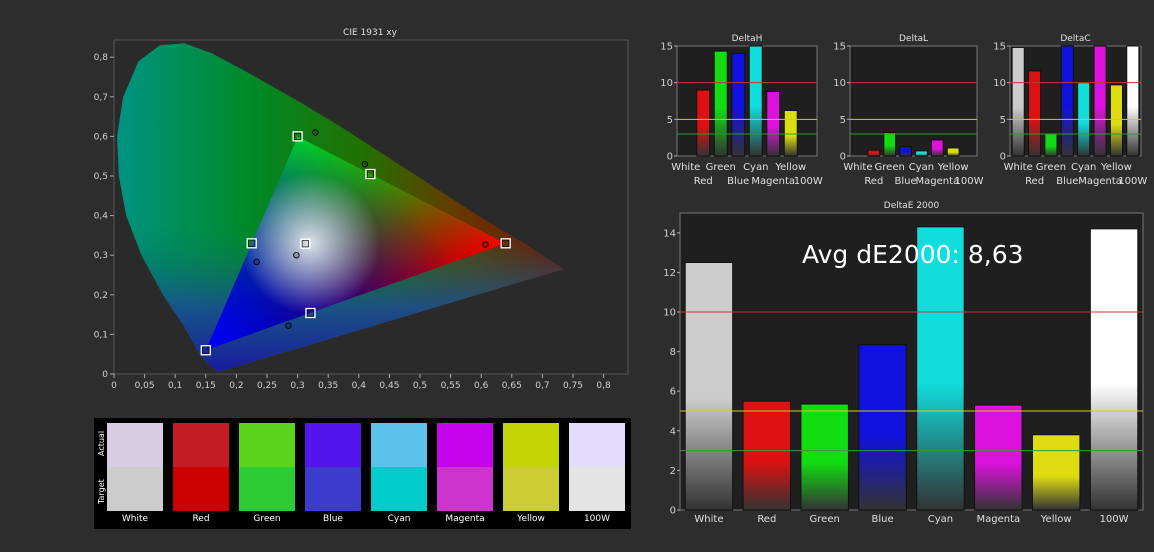 The image size is (1154, 552). I want to click on cie-x-tick-label: 0,4, so click(359, 386).